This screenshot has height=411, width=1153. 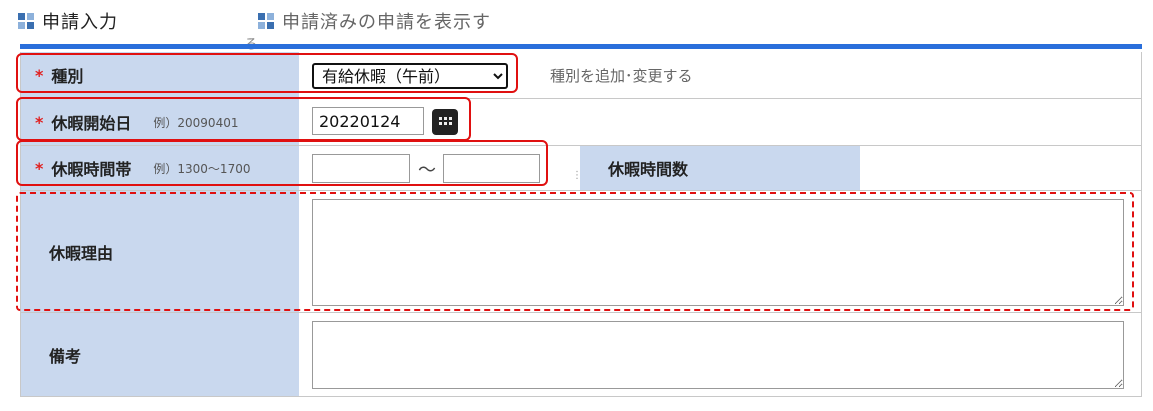 I want to click on notes-label: 備考, so click(x=65, y=356).